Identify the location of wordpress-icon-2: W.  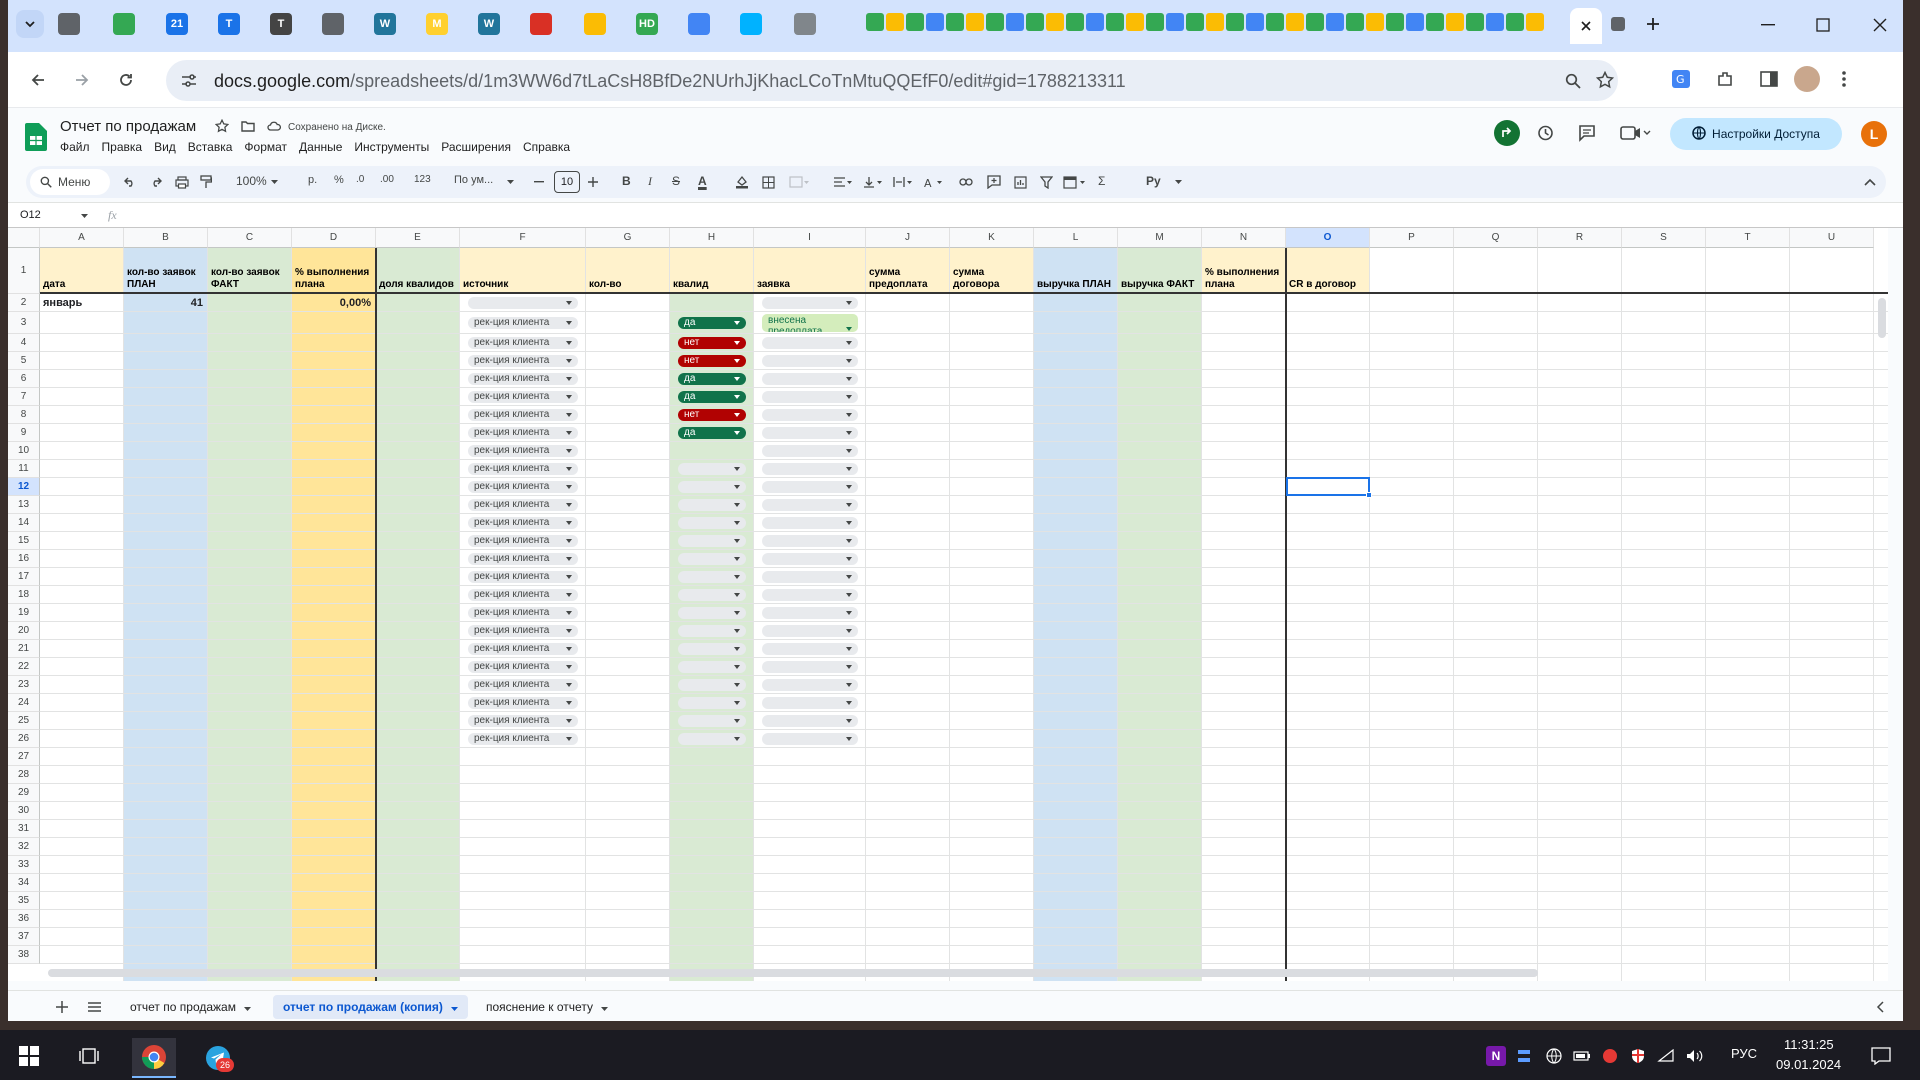
(489, 24).